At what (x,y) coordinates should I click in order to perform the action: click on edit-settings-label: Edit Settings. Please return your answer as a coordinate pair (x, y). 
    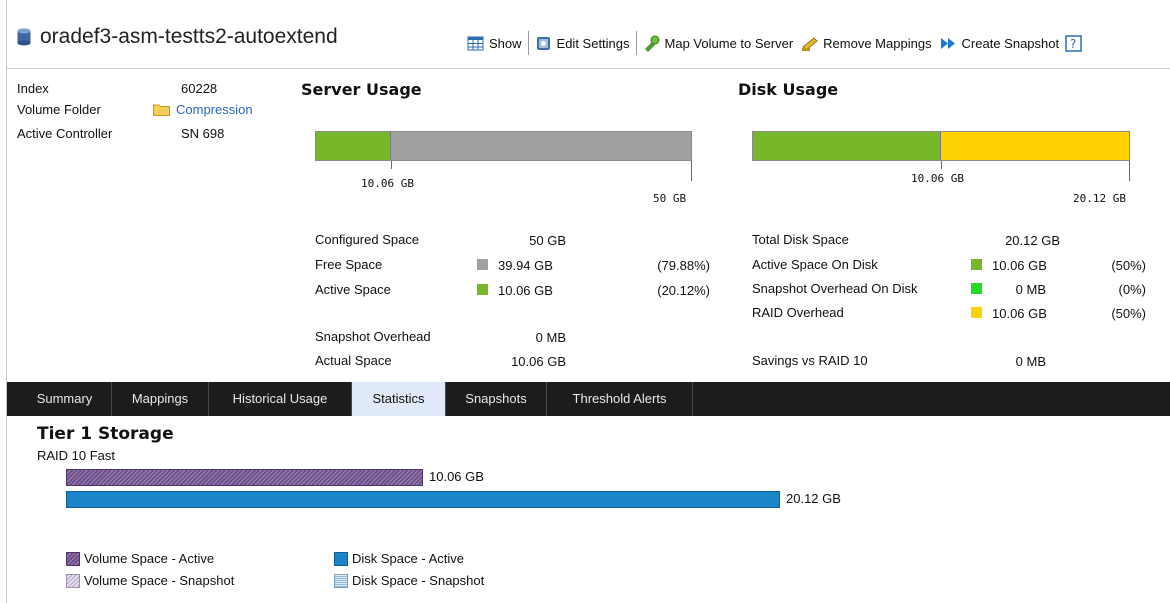
    Looking at the image, I should click on (593, 43).